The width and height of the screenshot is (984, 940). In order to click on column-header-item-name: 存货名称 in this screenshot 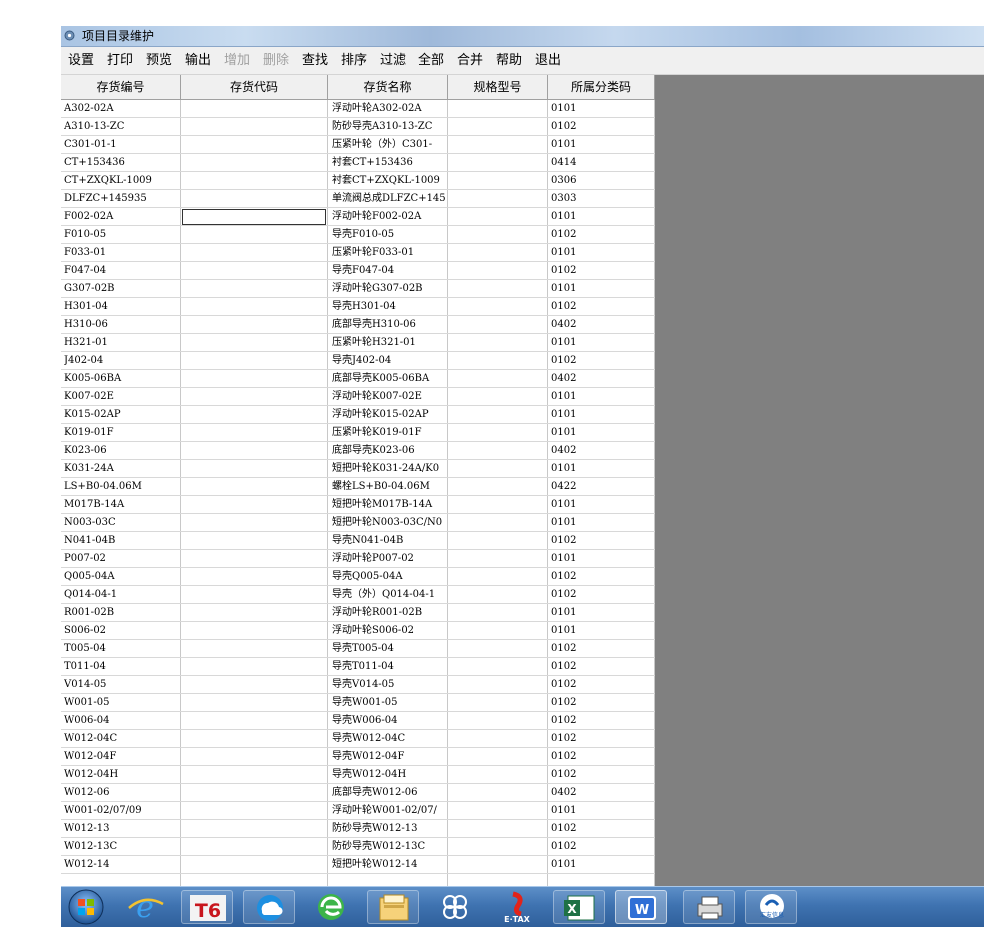, I will do `click(388, 87)`.